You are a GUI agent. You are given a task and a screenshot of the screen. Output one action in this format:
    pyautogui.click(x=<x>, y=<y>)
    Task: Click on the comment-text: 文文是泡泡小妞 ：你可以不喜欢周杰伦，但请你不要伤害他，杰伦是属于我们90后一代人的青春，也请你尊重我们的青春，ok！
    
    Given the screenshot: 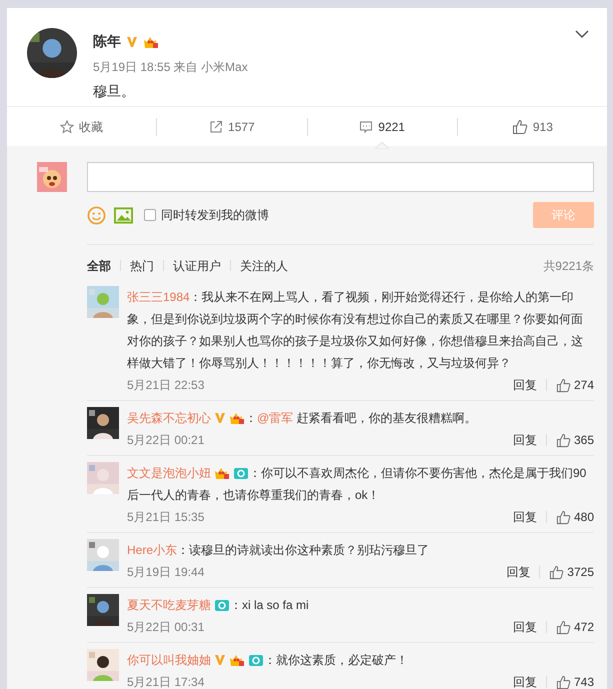 What is the action you would take?
    pyautogui.click(x=357, y=484)
    